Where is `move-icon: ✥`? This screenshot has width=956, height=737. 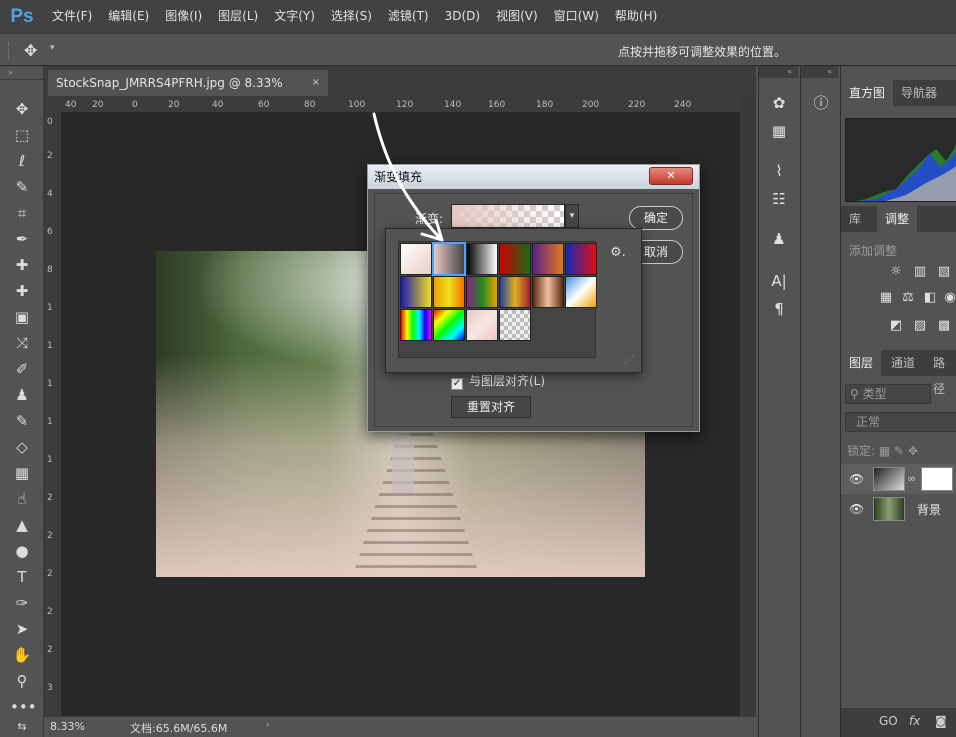 move-icon: ✥ is located at coordinates (30, 50).